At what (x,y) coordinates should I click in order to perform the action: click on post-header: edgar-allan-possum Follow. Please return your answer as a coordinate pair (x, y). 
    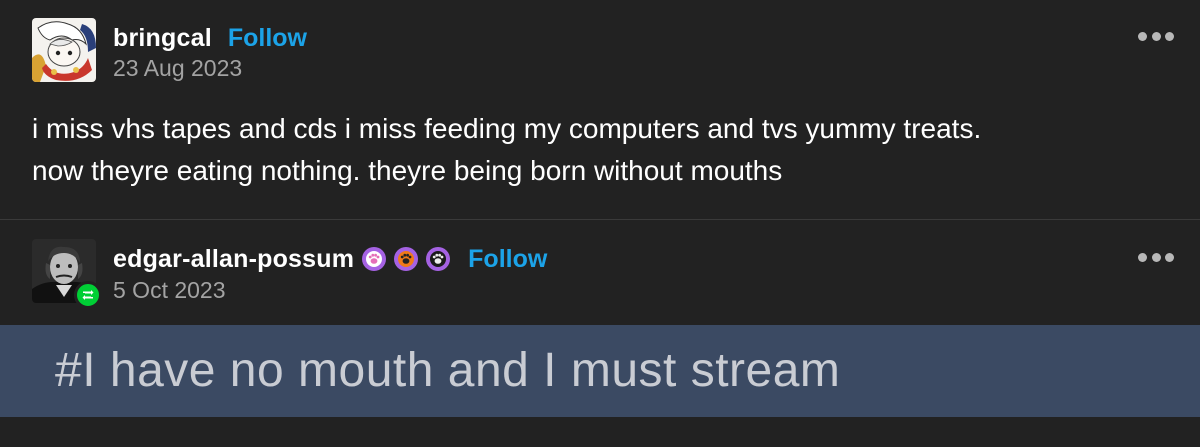
    Looking at the image, I should click on (330, 259).